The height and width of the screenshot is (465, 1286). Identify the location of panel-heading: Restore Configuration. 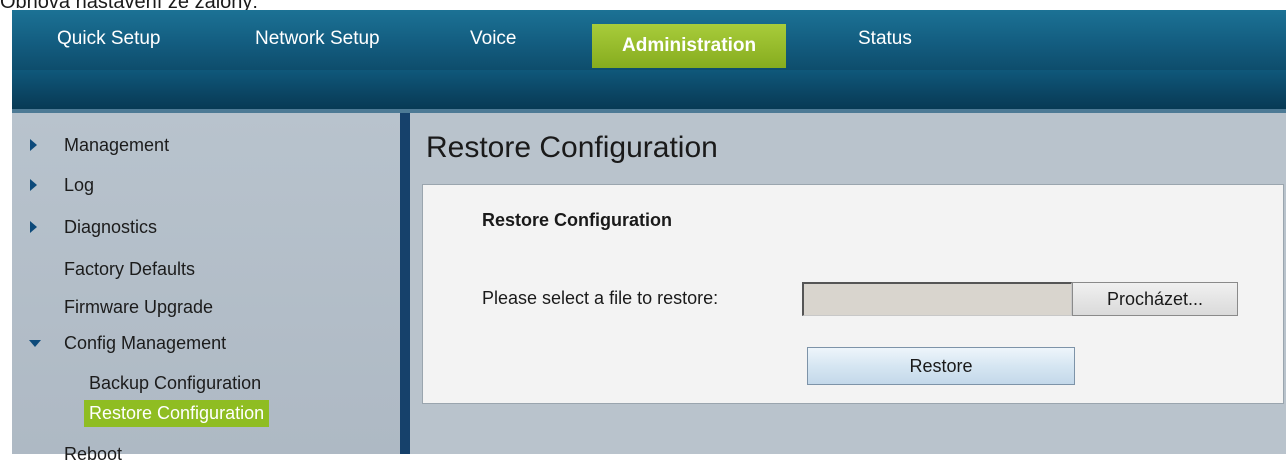
(577, 220).